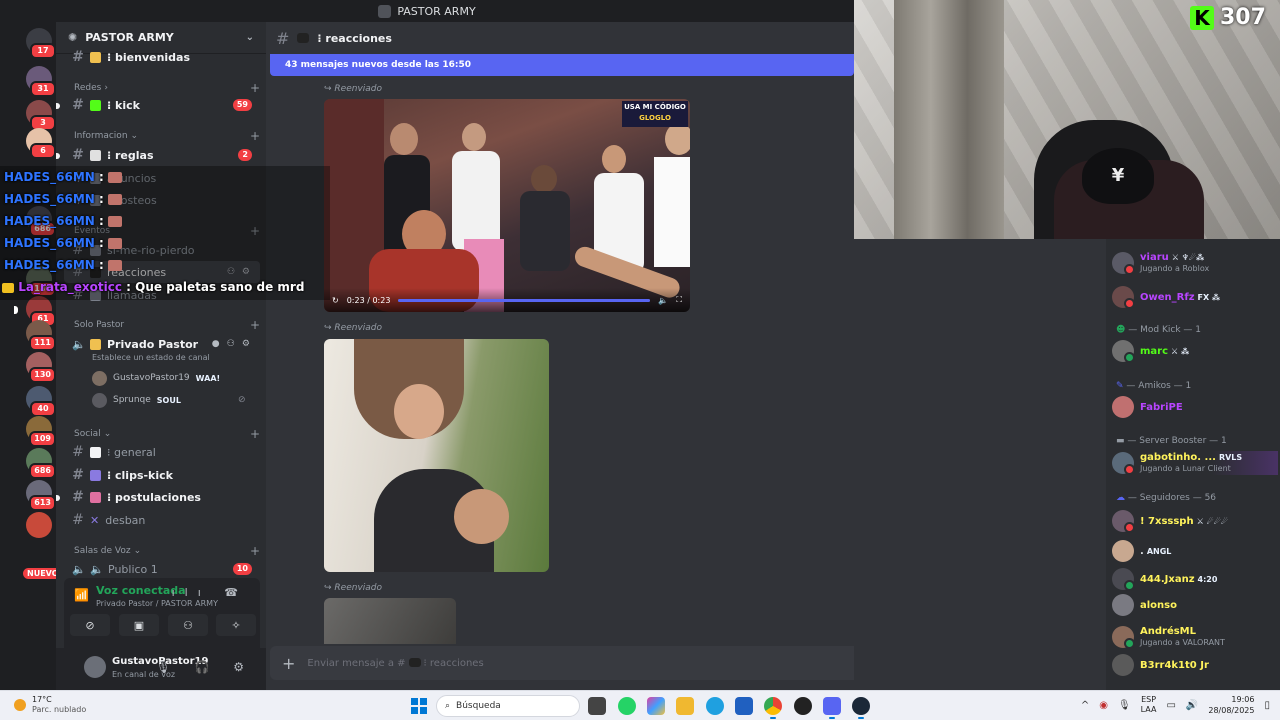  What do you see at coordinates (41, 335) in the screenshot?
I see `server-item: 111` at bounding box center [41, 335].